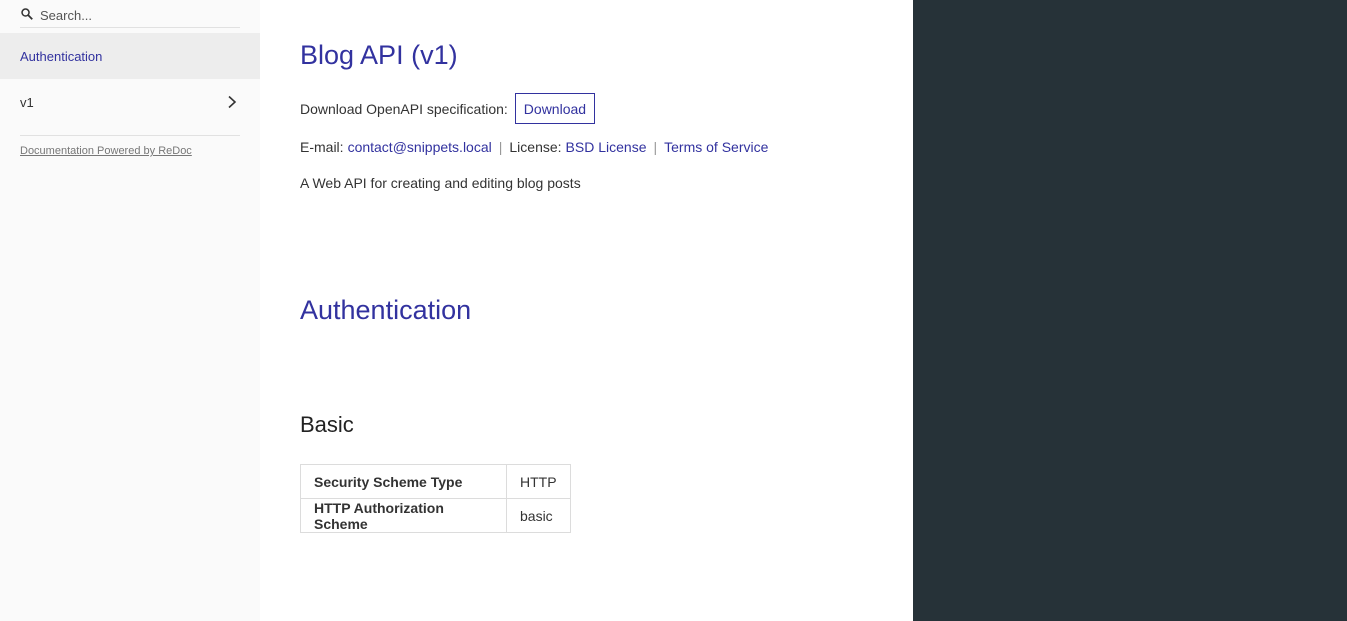 The width and height of the screenshot is (1347, 621). What do you see at coordinates (538, 481) in the screenshot?
I see `table-value: HTTP` at bounding box center [538, 481].